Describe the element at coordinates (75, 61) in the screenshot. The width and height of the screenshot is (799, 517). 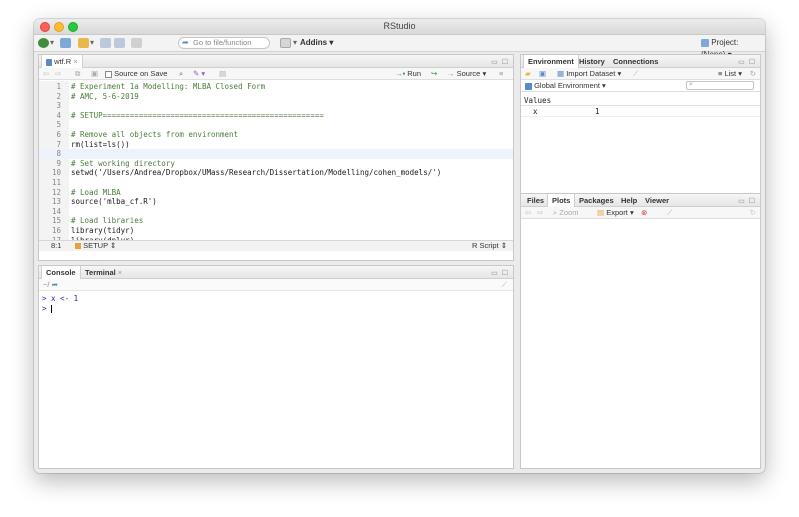
I see `close-tab-icon: ×` at that location.